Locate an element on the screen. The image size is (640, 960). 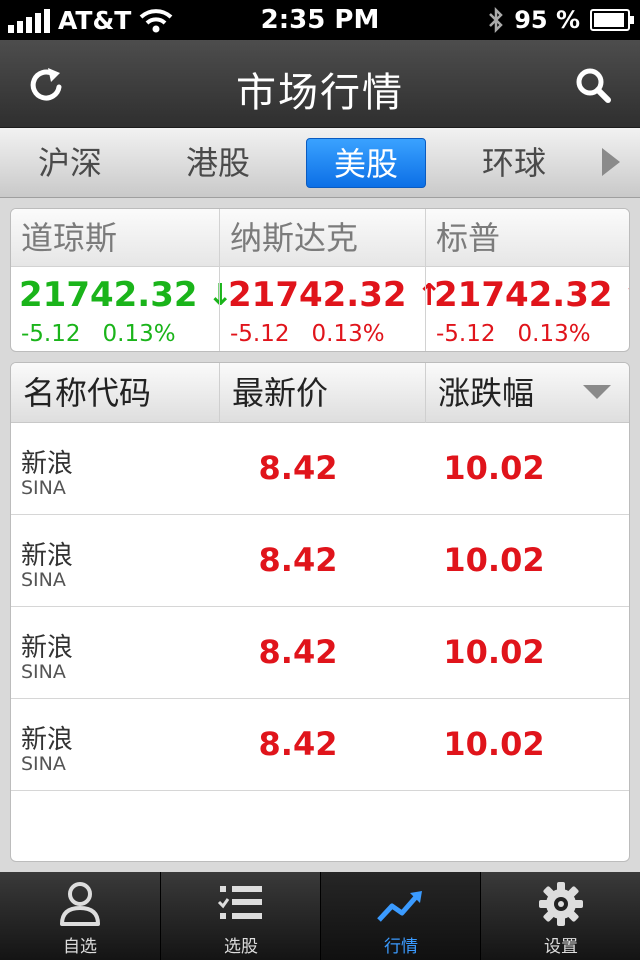
page-title: 市场行情 is located at coordinates (320, 93).